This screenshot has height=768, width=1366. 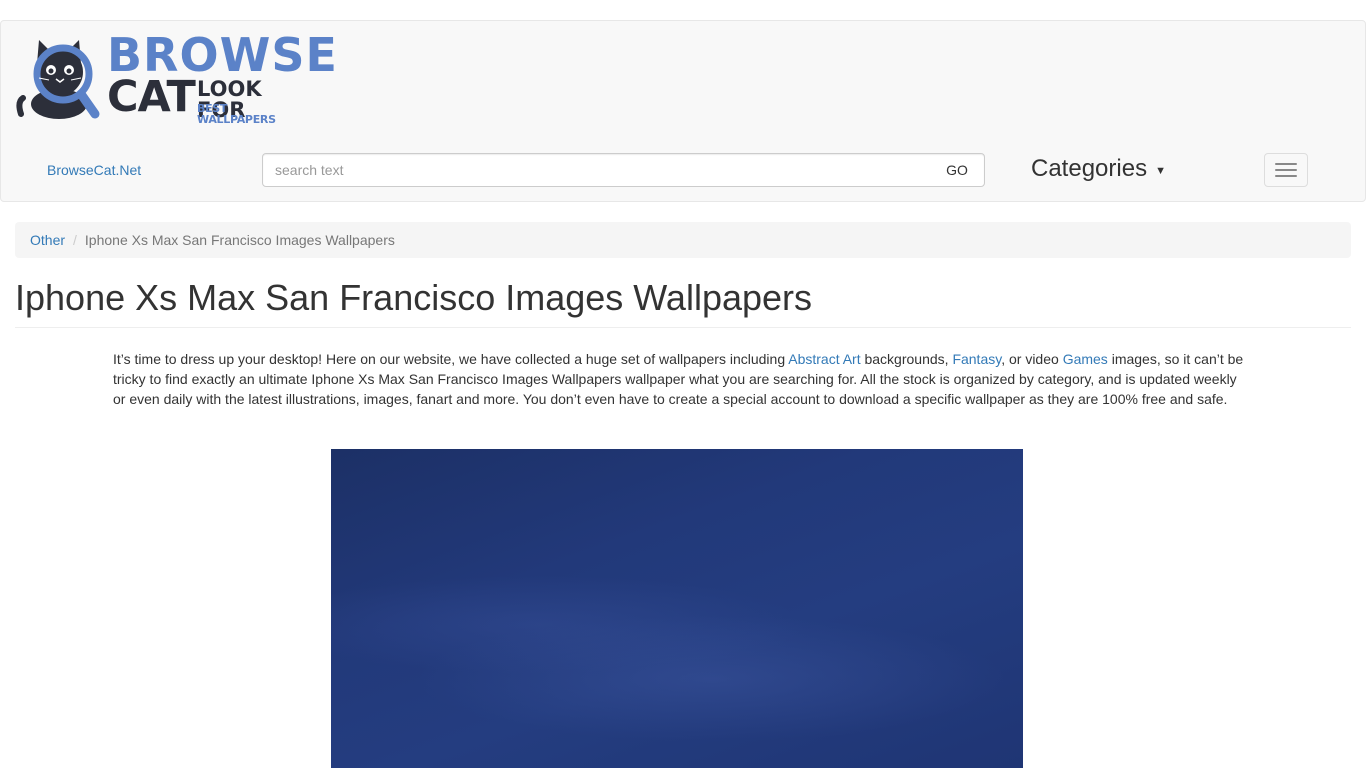 I want to click on cat-magnifier-icon, so click(x=58, y=79).